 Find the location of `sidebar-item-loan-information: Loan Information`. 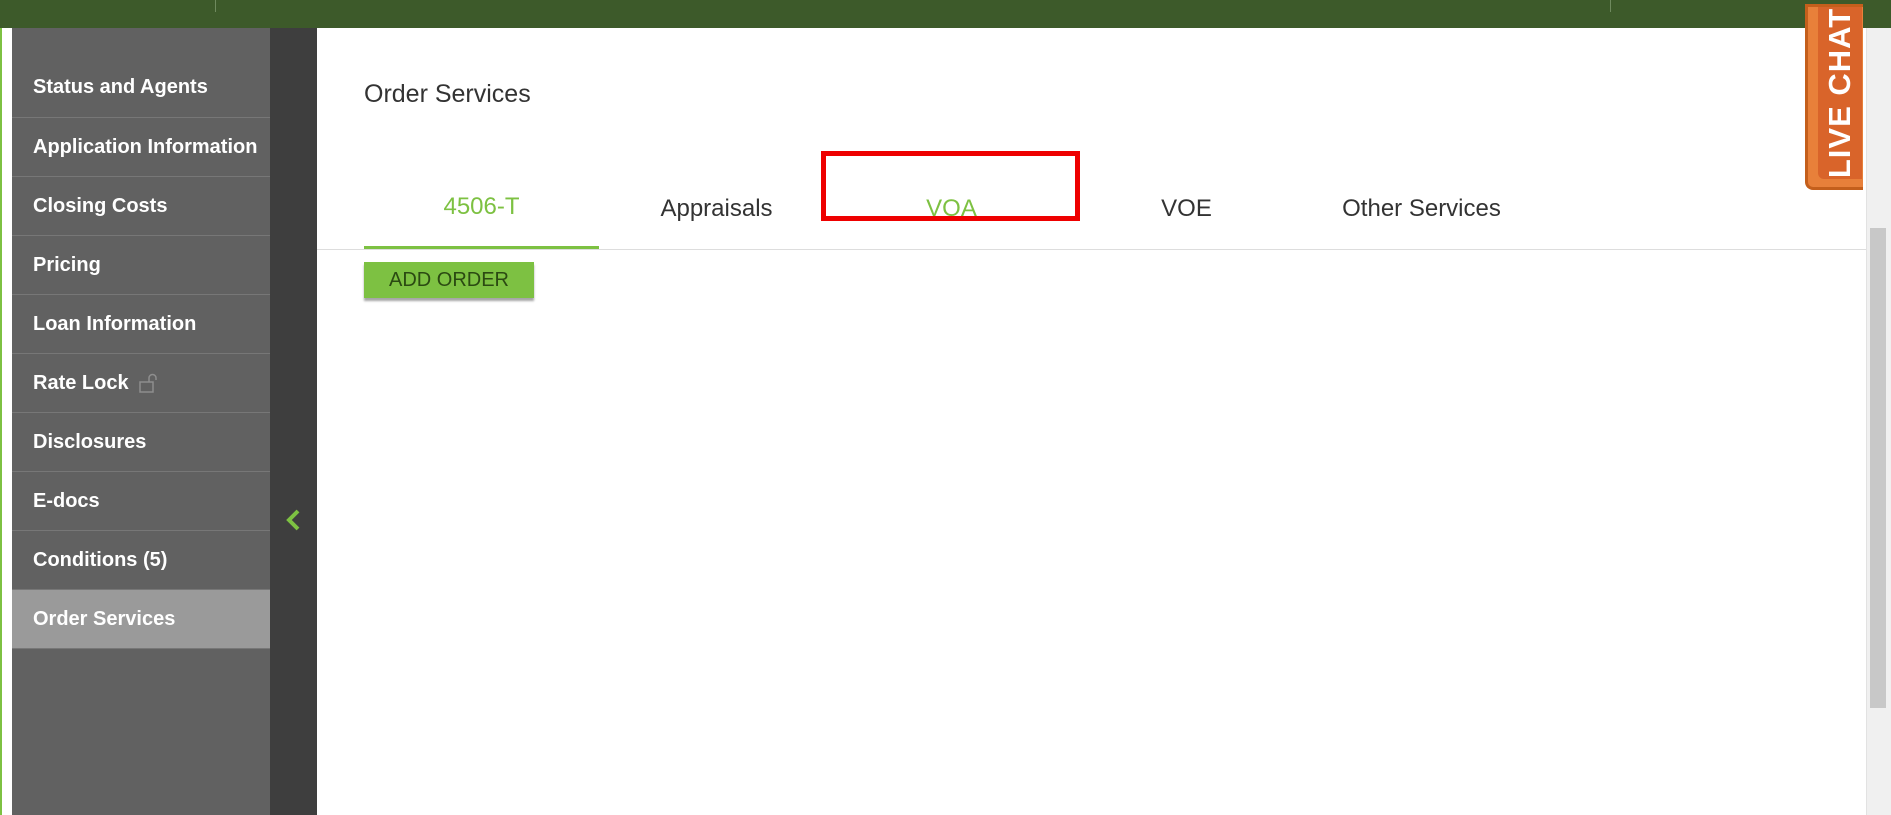

sidebar-item-loan-information: Loan Information is located at coordinates (141, 324).